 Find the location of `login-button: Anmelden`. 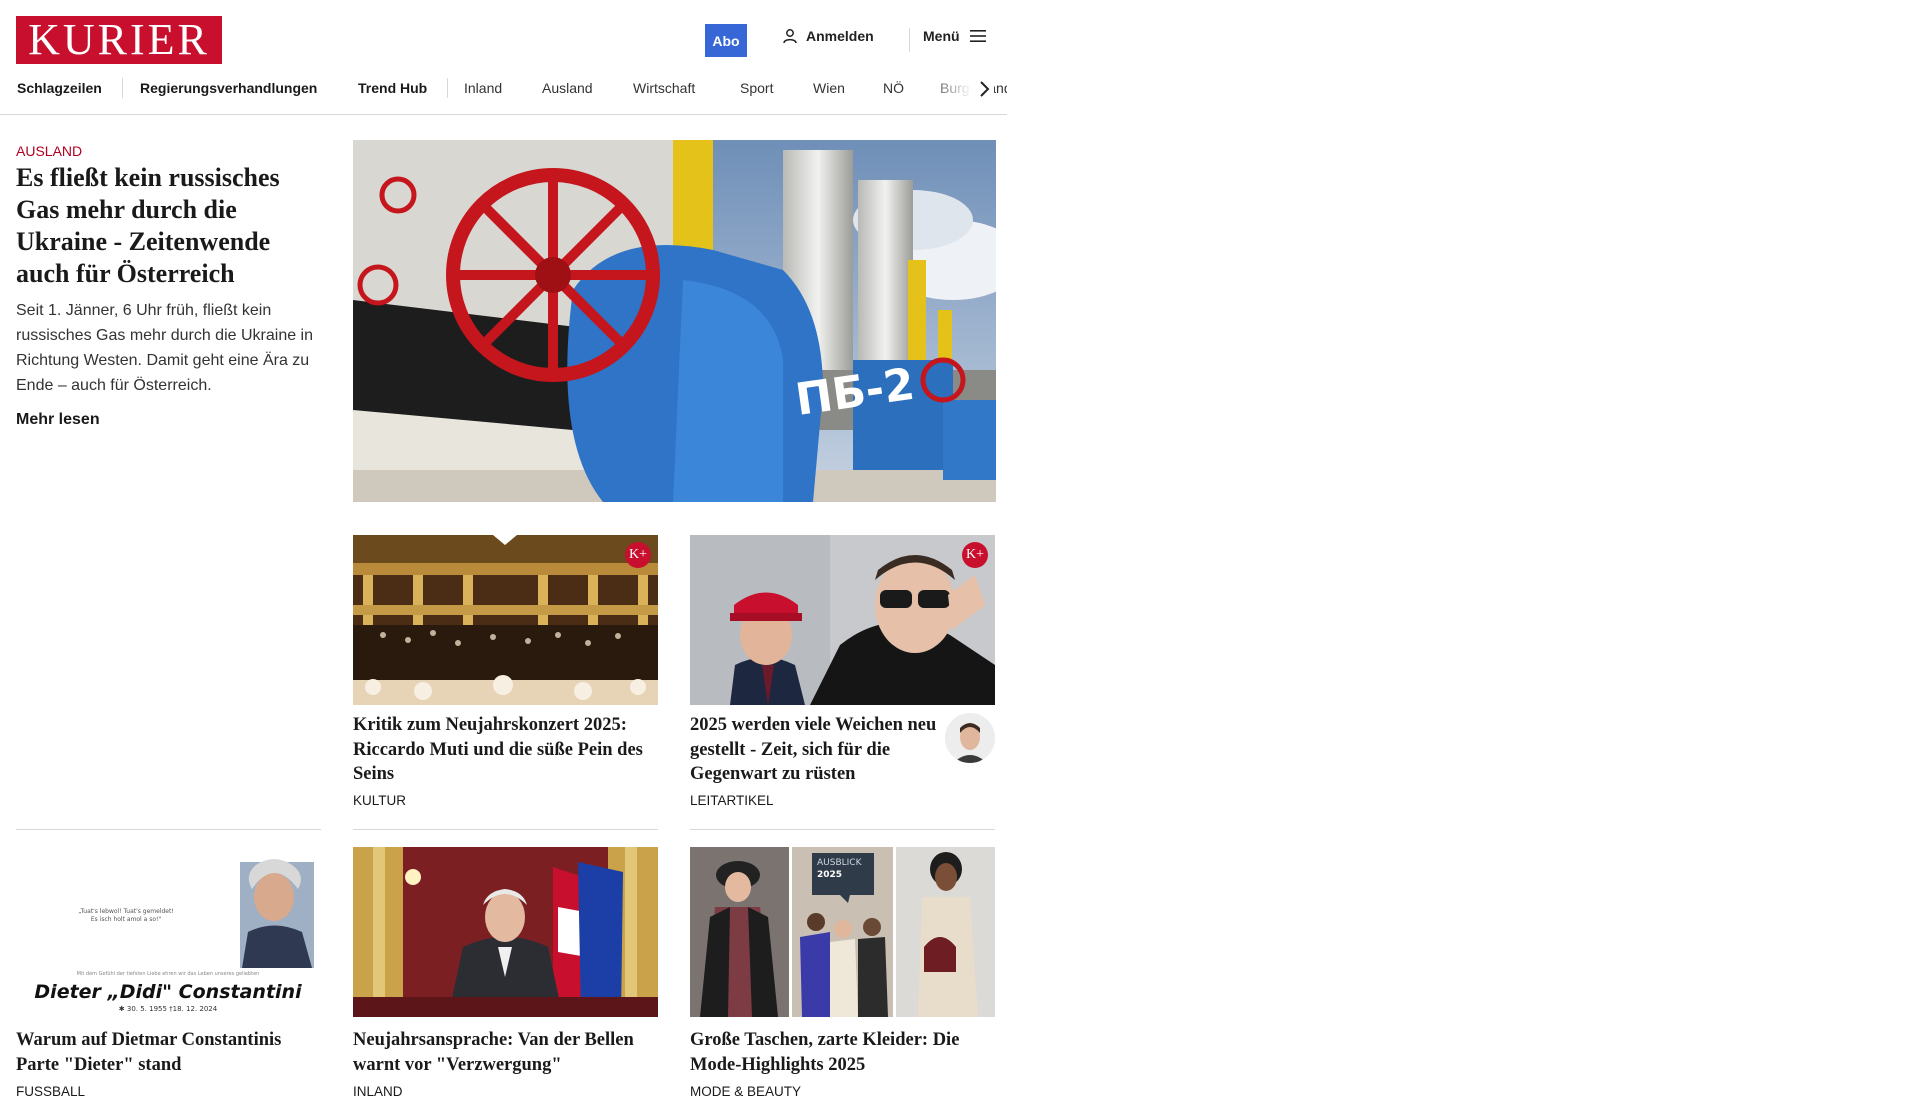

login-button: Anmelden is located at coordinates (828, 36).